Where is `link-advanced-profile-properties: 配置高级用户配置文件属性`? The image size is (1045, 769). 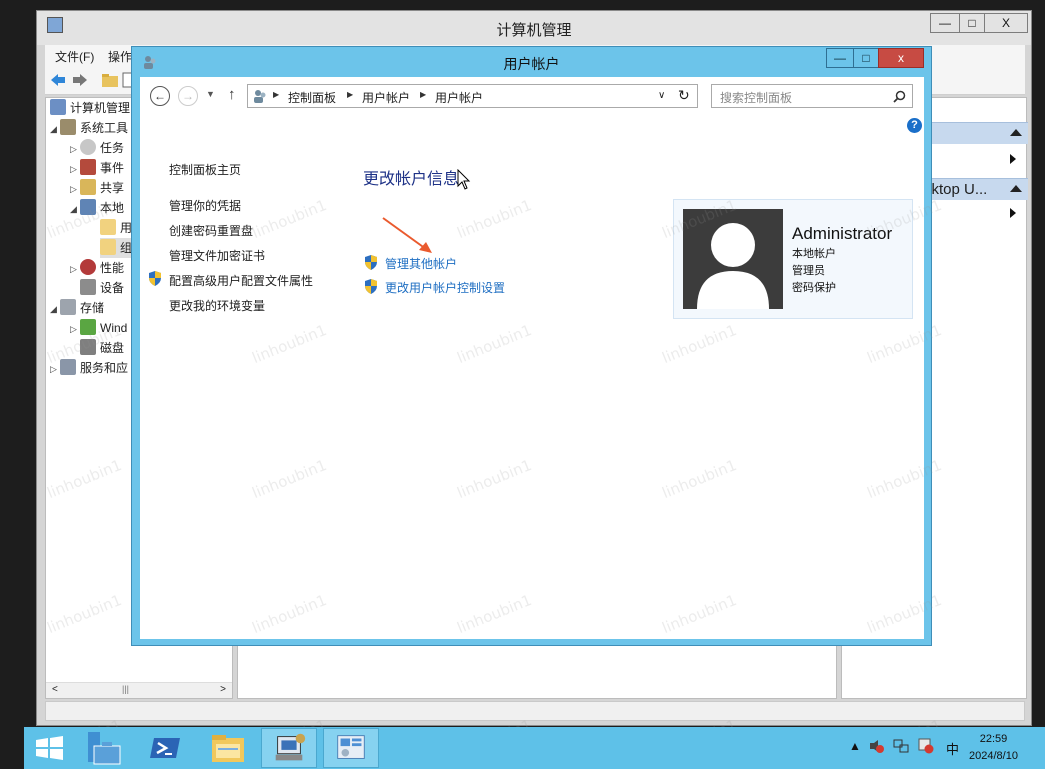 link-advanced-profile-properties: 配置高级用户配置文件属性 is located at coordinates (241, 280).